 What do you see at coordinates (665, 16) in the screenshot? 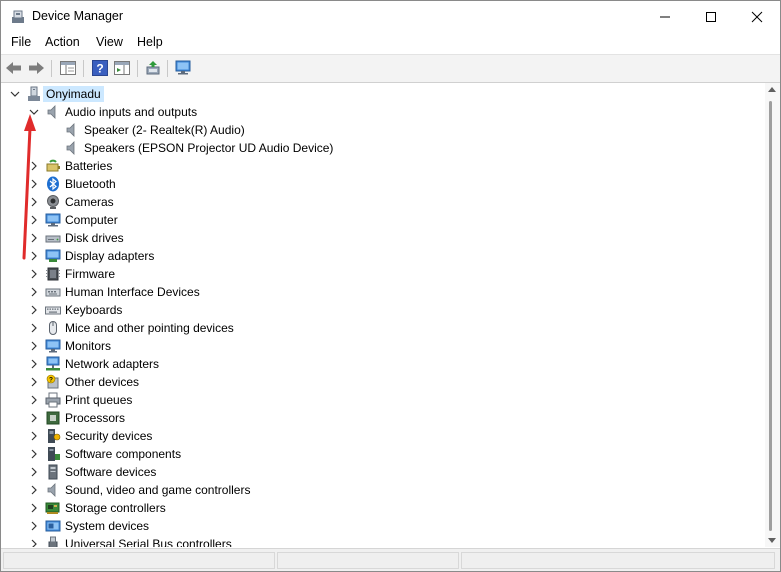
I see `minimize-button` at bounding box center [665, 16].